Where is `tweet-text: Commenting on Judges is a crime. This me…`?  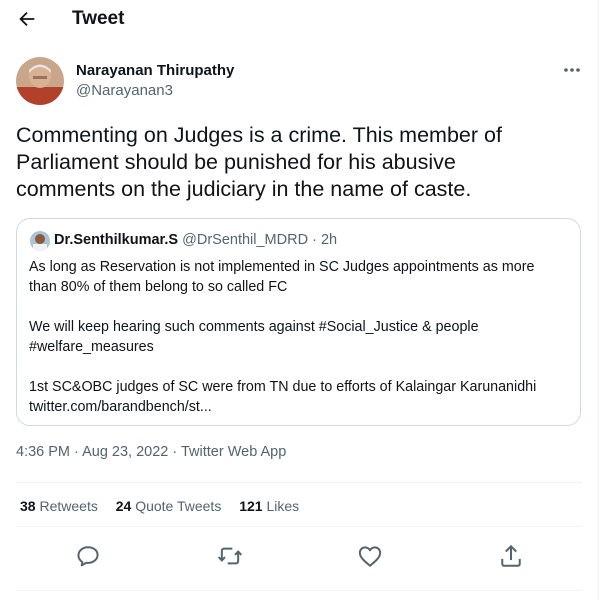
tweet-text: Commenting on Judges is a crime. This me… is located at coordinates (259, 162).